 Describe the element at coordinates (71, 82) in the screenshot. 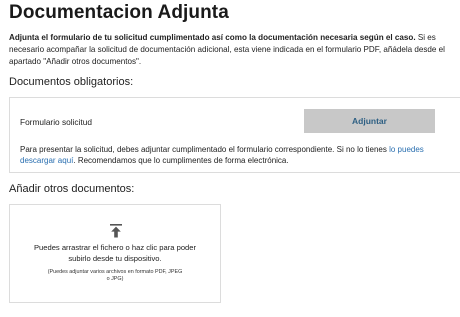

I see `required-documents-heading: Documentos obligatorios:` at that location.